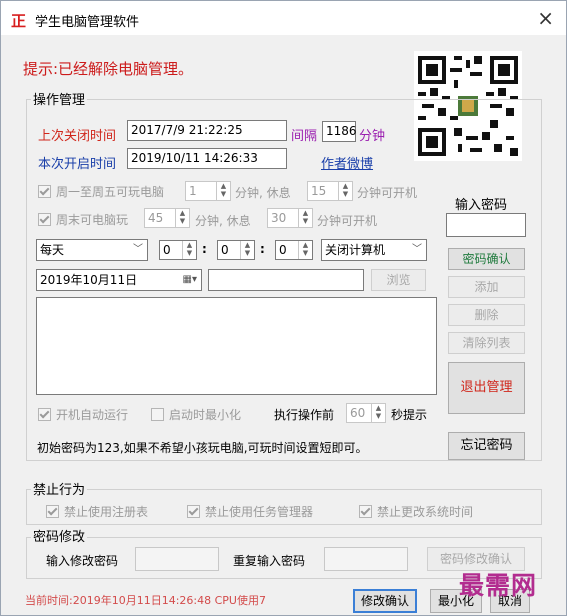 Image resolution: width=567 pixels, height=616 pixels. Describe the element at coordinates (347, 221) in the screenshot. I see `weekend-tail-text: 分钟可开机` at that location.